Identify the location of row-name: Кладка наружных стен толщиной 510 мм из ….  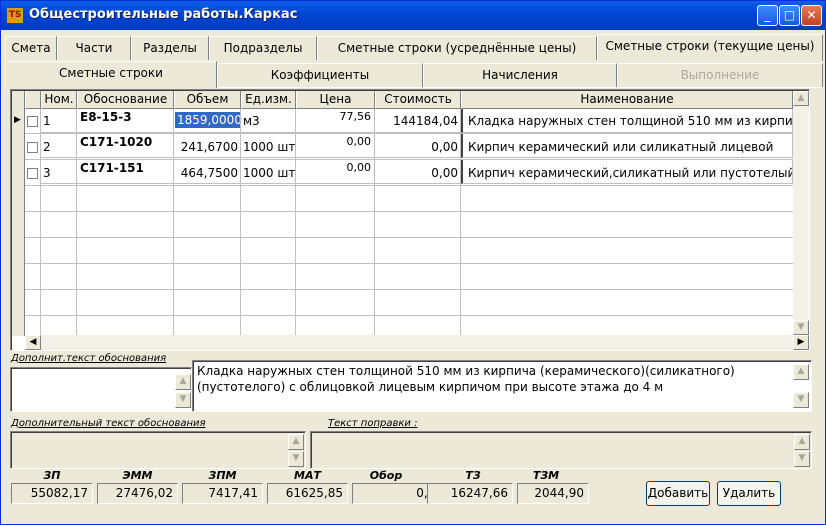
(627, 121).